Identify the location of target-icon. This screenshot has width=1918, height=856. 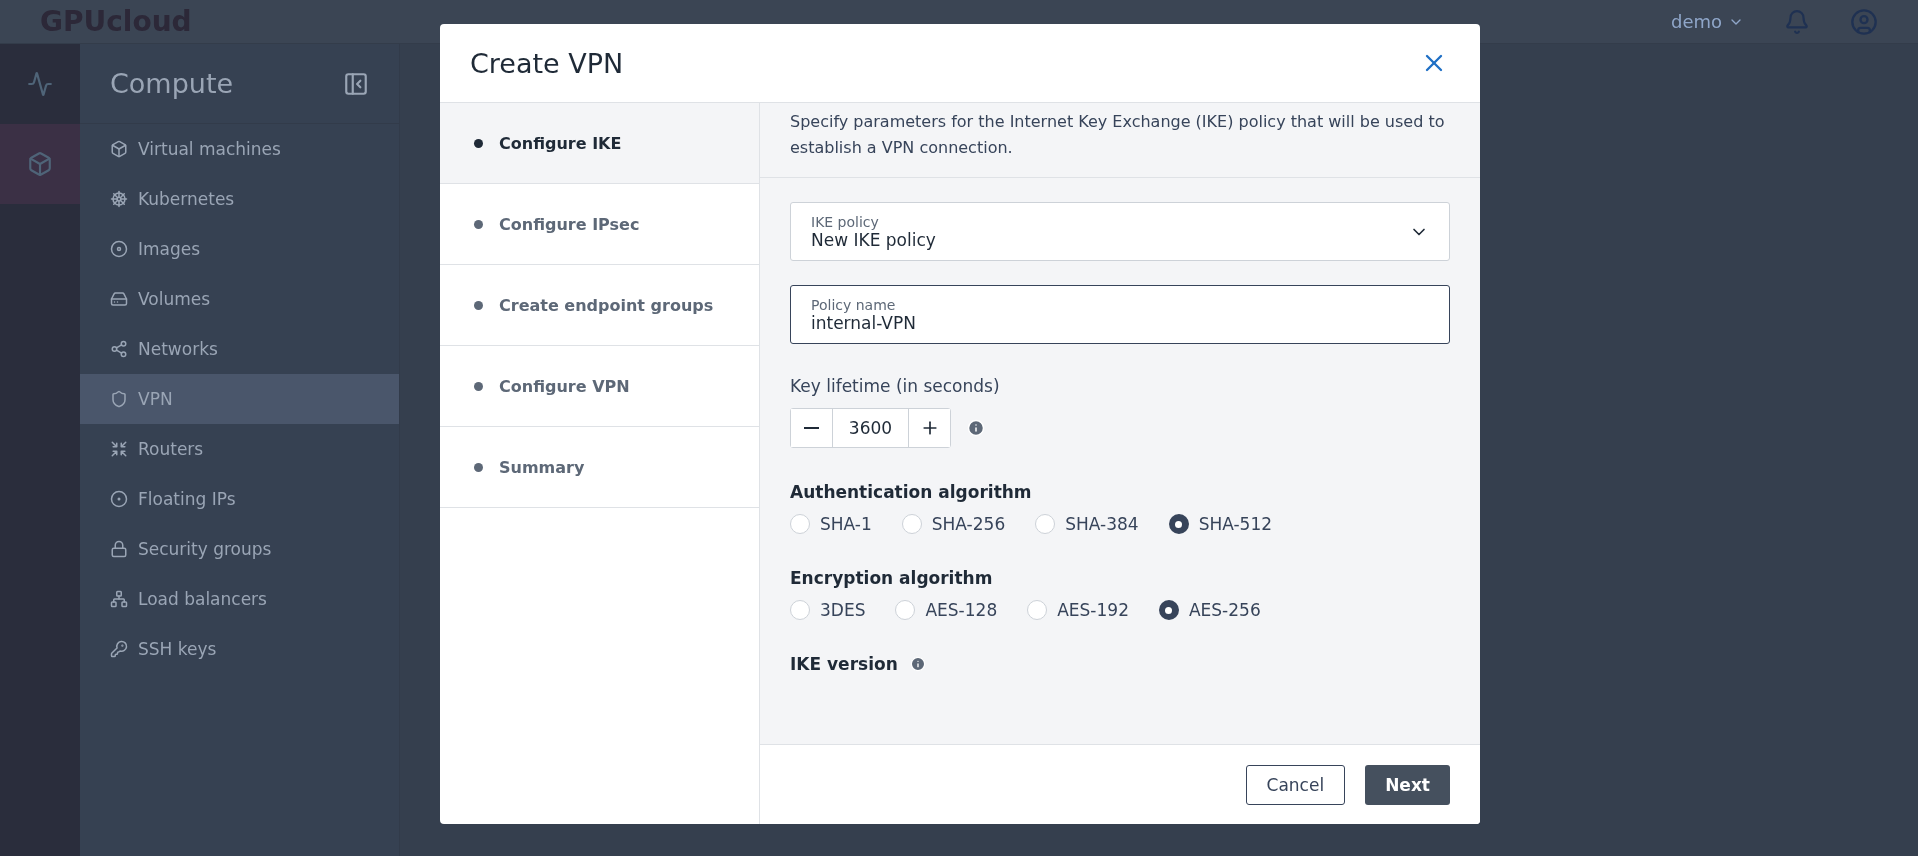
(119, 499).